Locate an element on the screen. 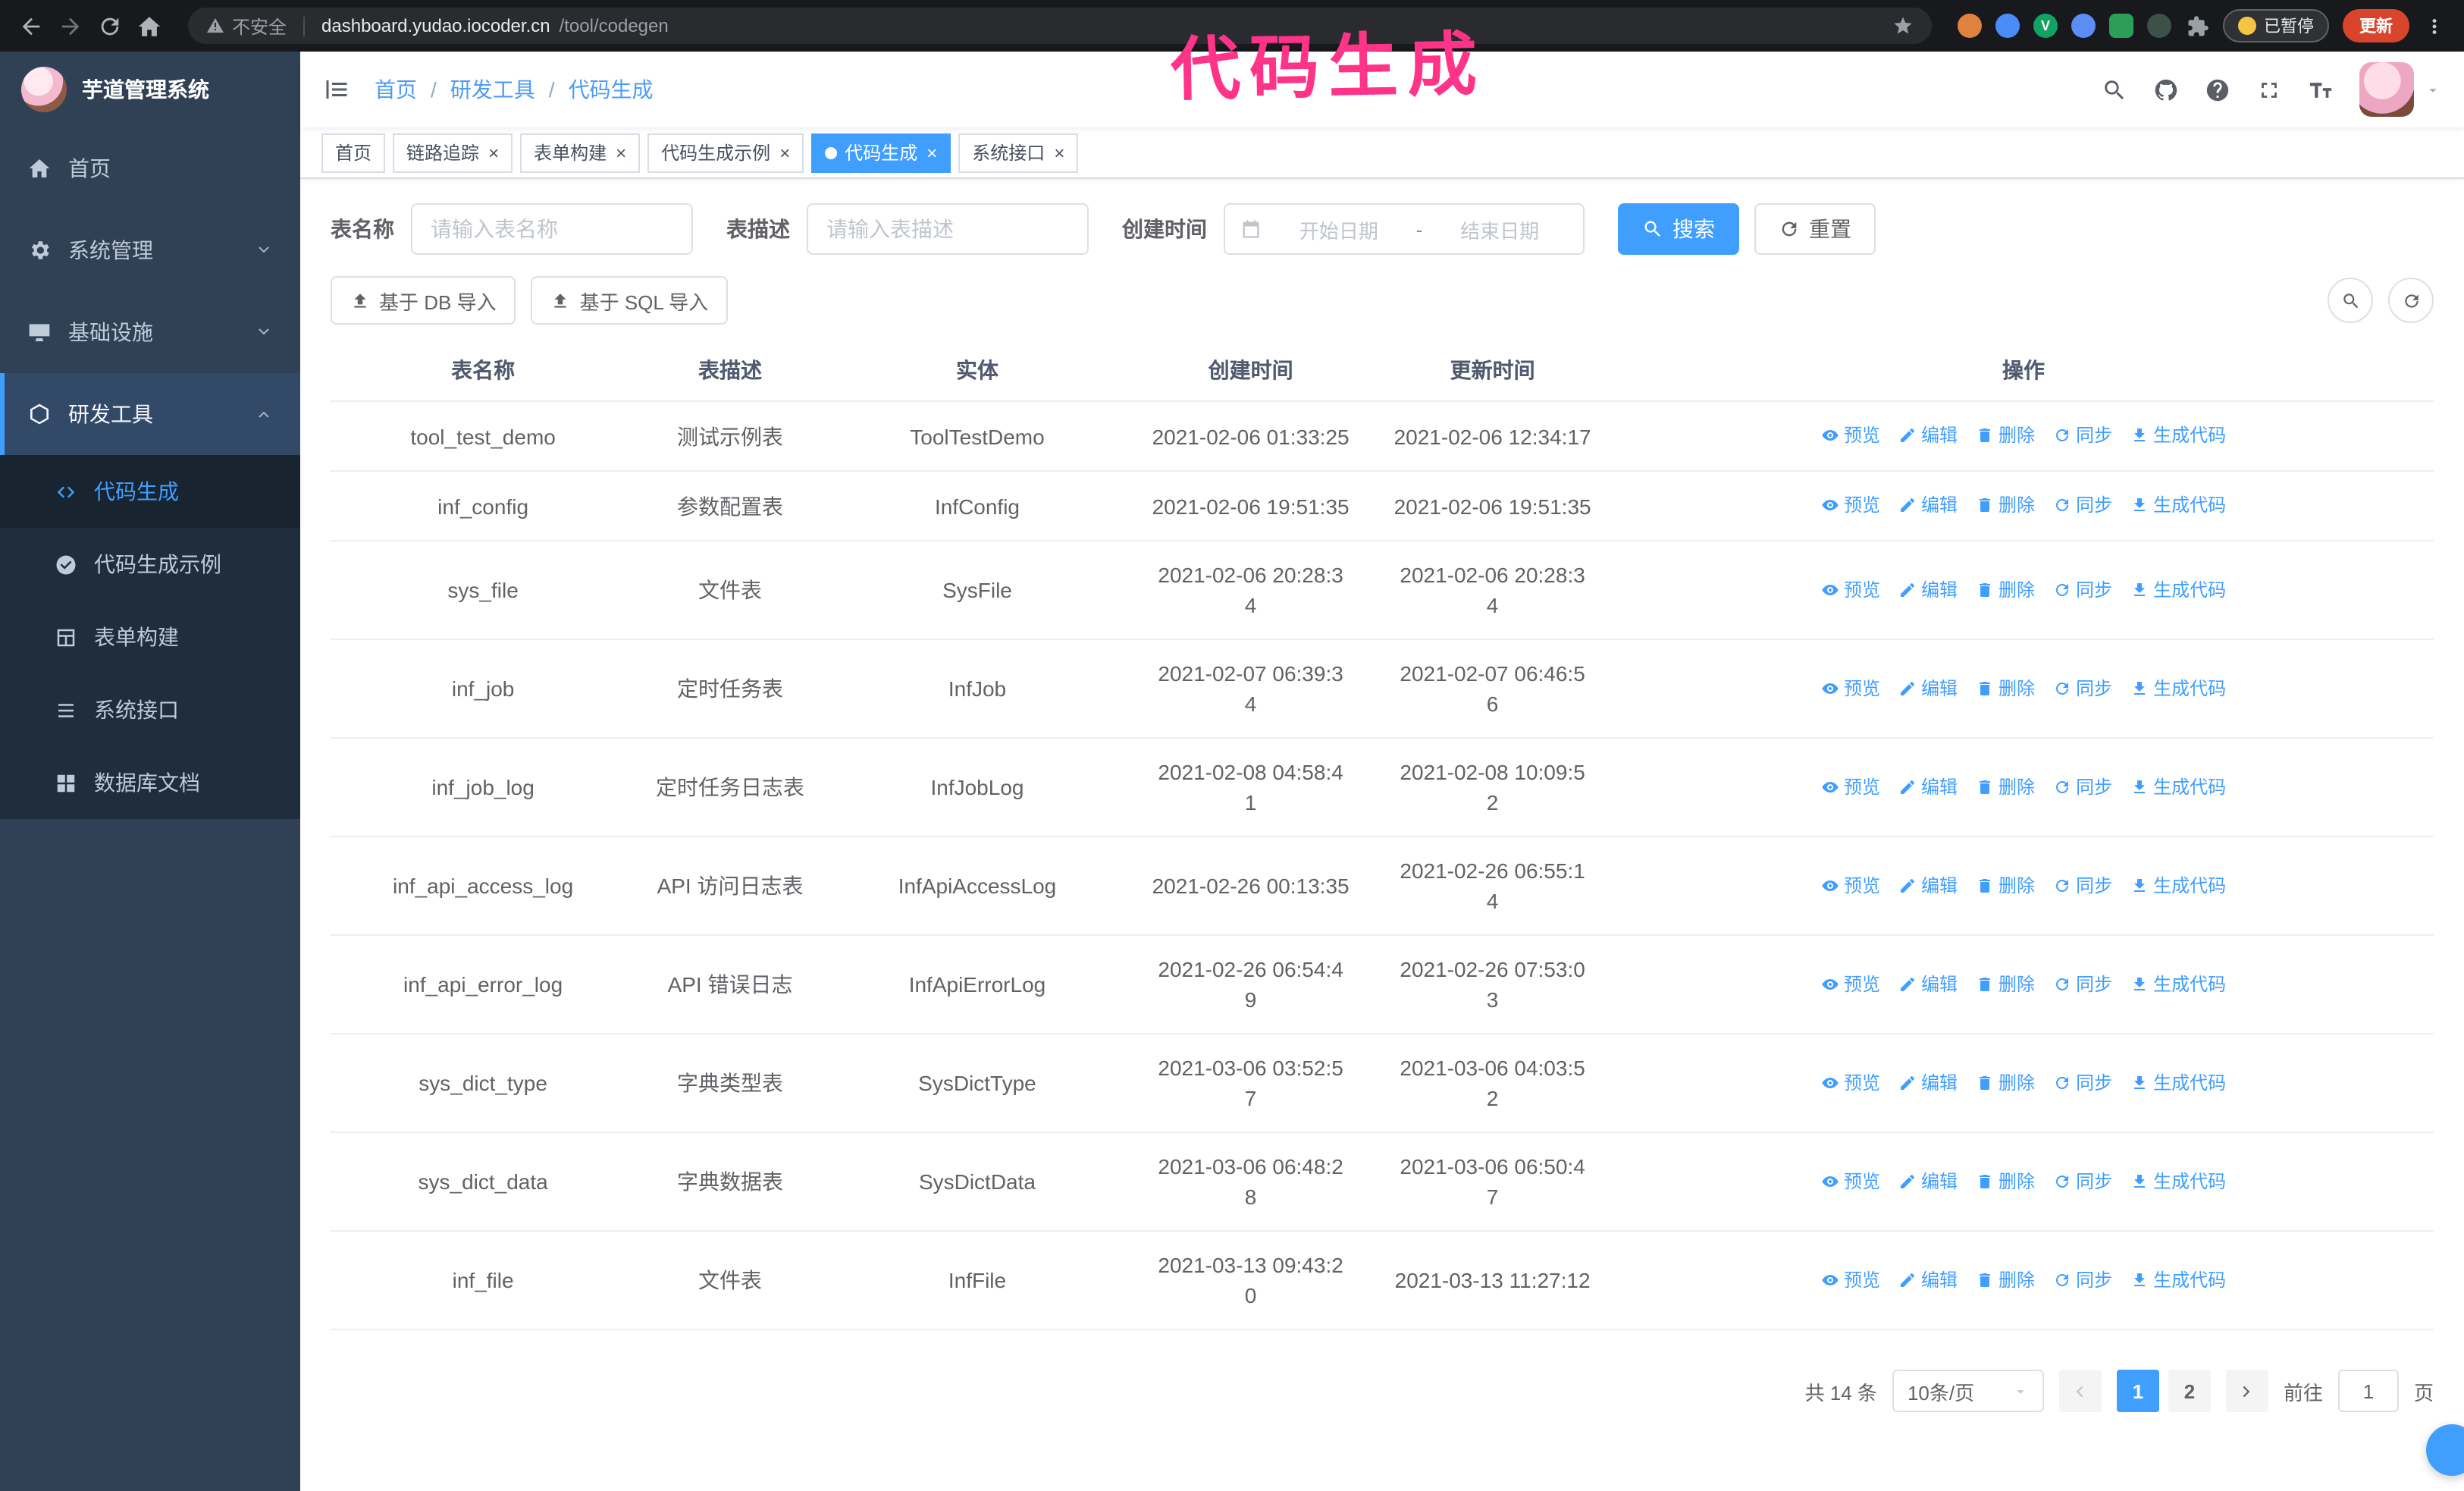 The image size is (2464, 1491). sidebar-item-infrastructure: 基础设施 is located at coordinates (150, 332).